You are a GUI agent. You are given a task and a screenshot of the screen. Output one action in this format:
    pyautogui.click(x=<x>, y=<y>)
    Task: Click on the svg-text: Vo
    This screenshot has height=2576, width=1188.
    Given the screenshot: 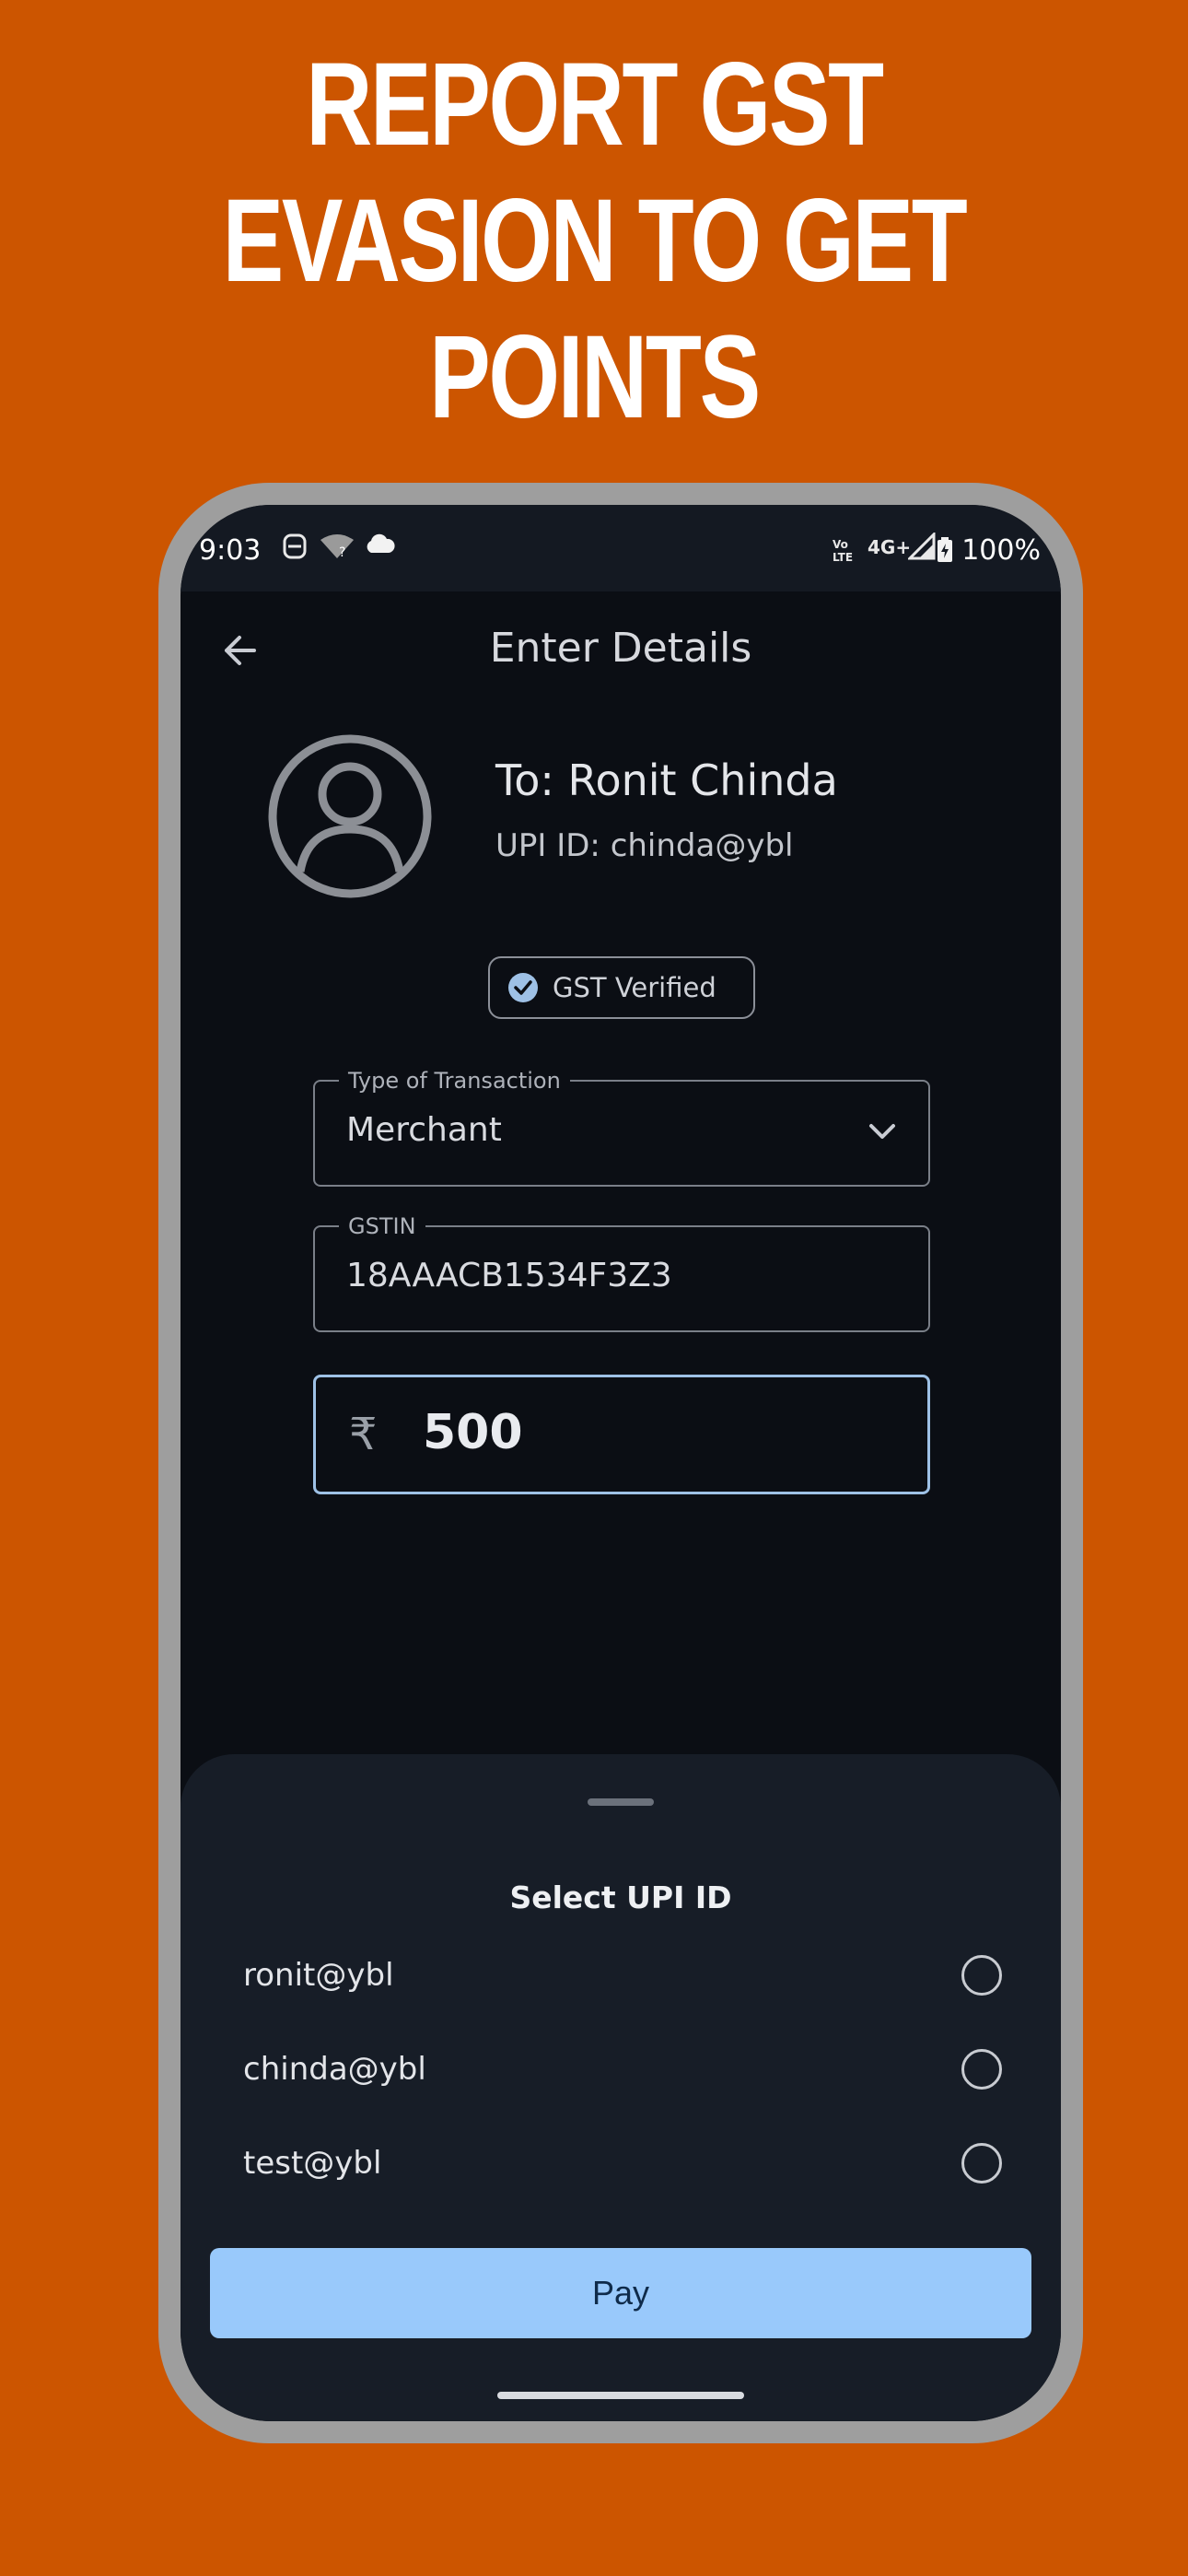 What is the action you would take?
    pyautogui.click(x=840, y=544)
    